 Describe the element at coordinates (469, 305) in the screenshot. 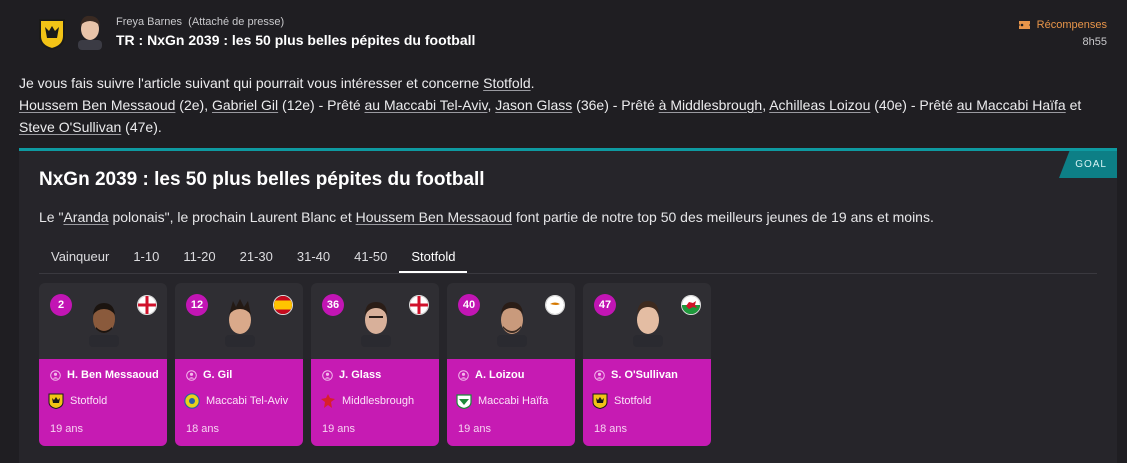

I see `rank-badge: 40` at that location.